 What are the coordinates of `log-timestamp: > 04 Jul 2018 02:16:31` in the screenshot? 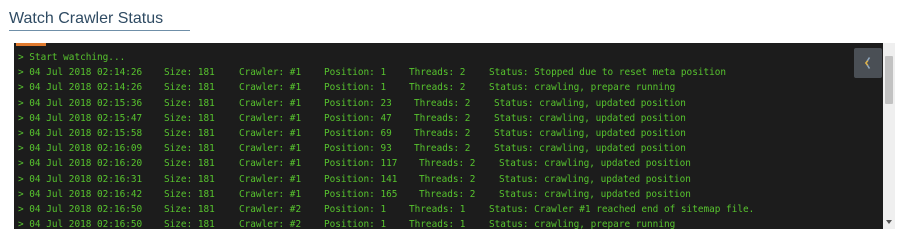 It's located at (80, 179).